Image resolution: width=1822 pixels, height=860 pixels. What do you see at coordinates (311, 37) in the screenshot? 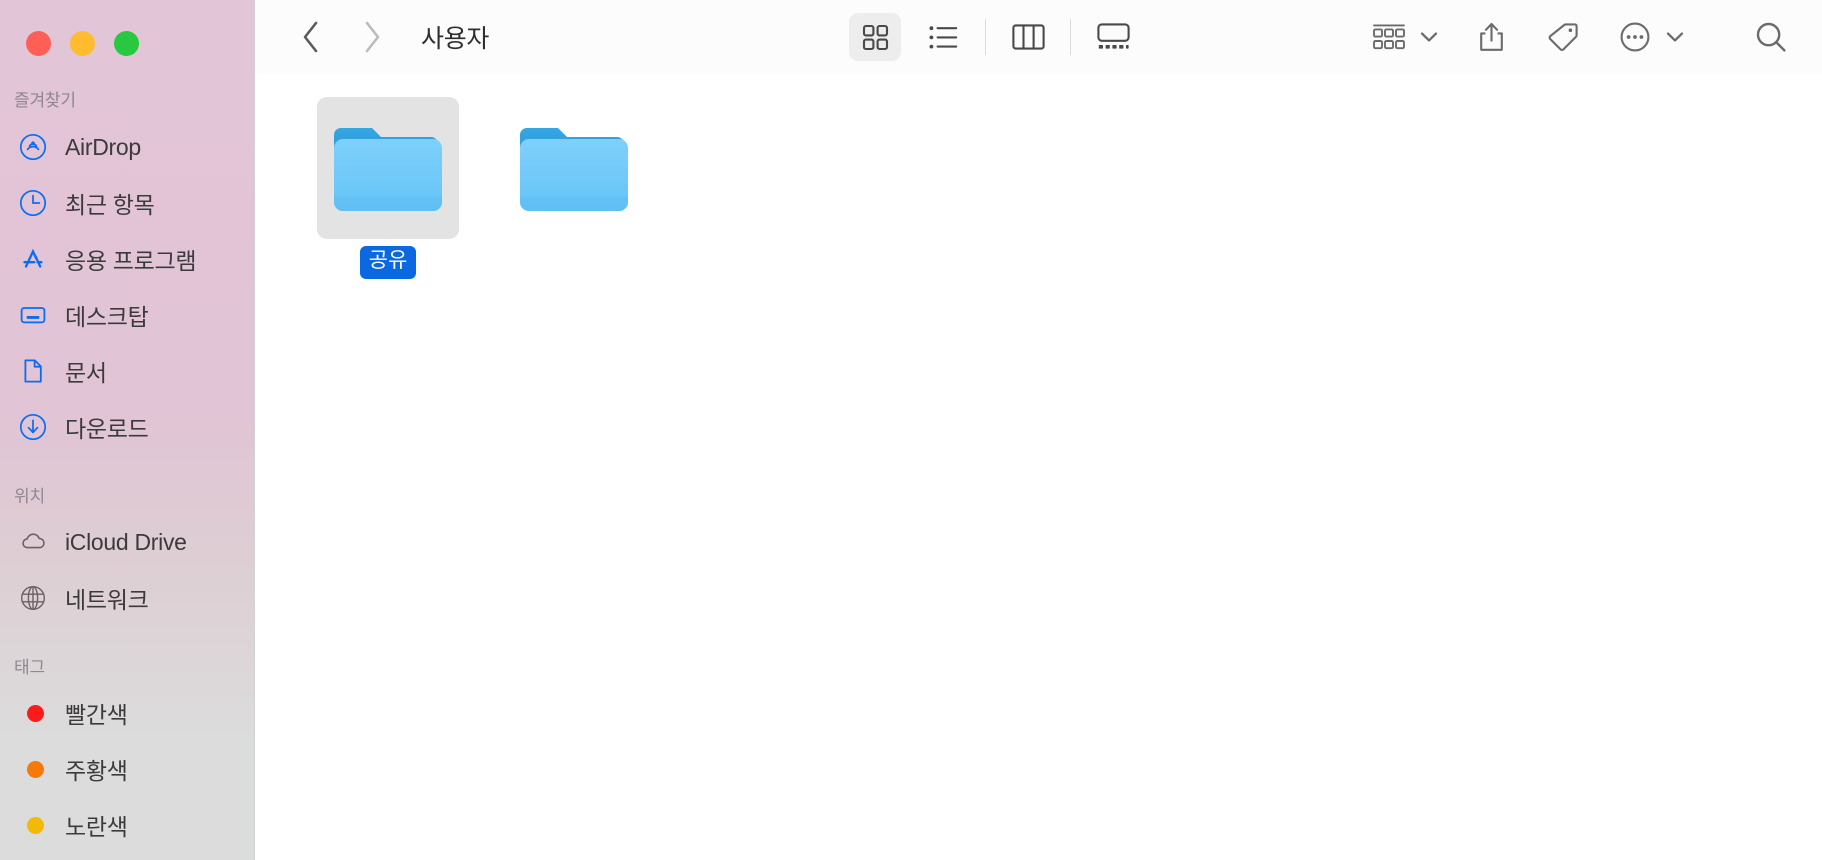
I see `back-button` at bounding box center [311, 37].